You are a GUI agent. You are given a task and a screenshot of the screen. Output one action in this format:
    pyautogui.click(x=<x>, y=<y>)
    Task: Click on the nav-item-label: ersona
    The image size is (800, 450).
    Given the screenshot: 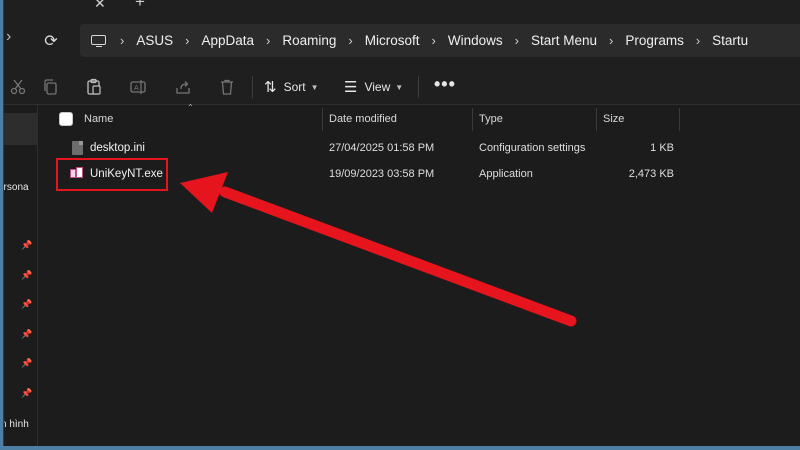 What is the action you would take?
    pyautogui.click(x=16, y=187)
    